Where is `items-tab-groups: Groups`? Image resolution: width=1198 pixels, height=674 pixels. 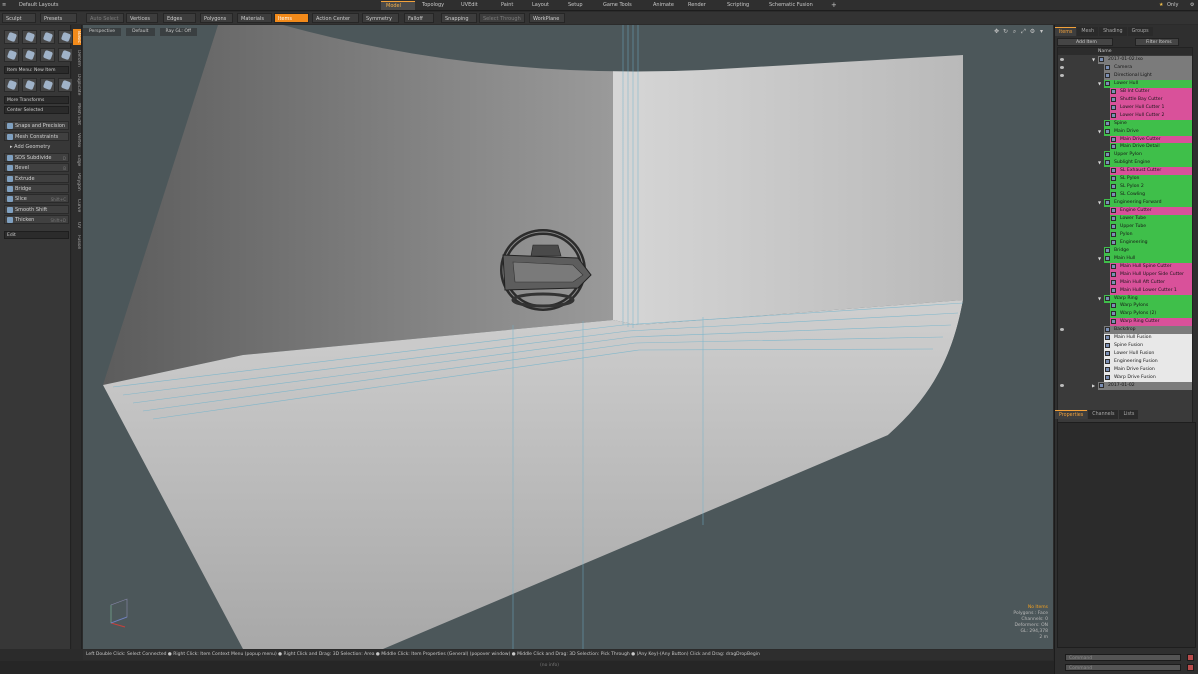 items-tab-groups: Groups is located at coordinates (1140, 31).